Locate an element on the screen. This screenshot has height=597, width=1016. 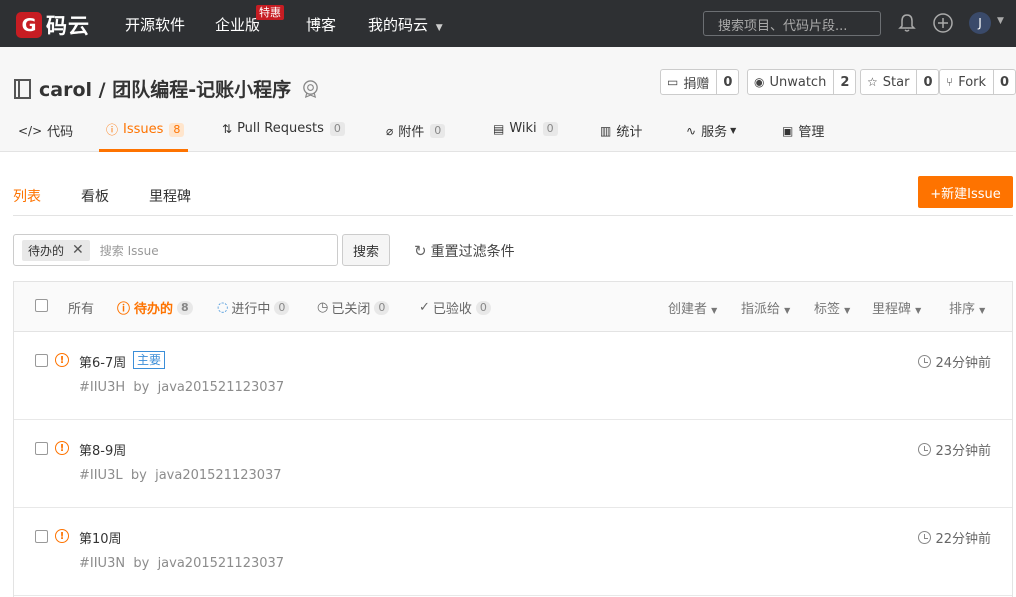
issue-id: #IIU3L is located at coordinates (101, 475).